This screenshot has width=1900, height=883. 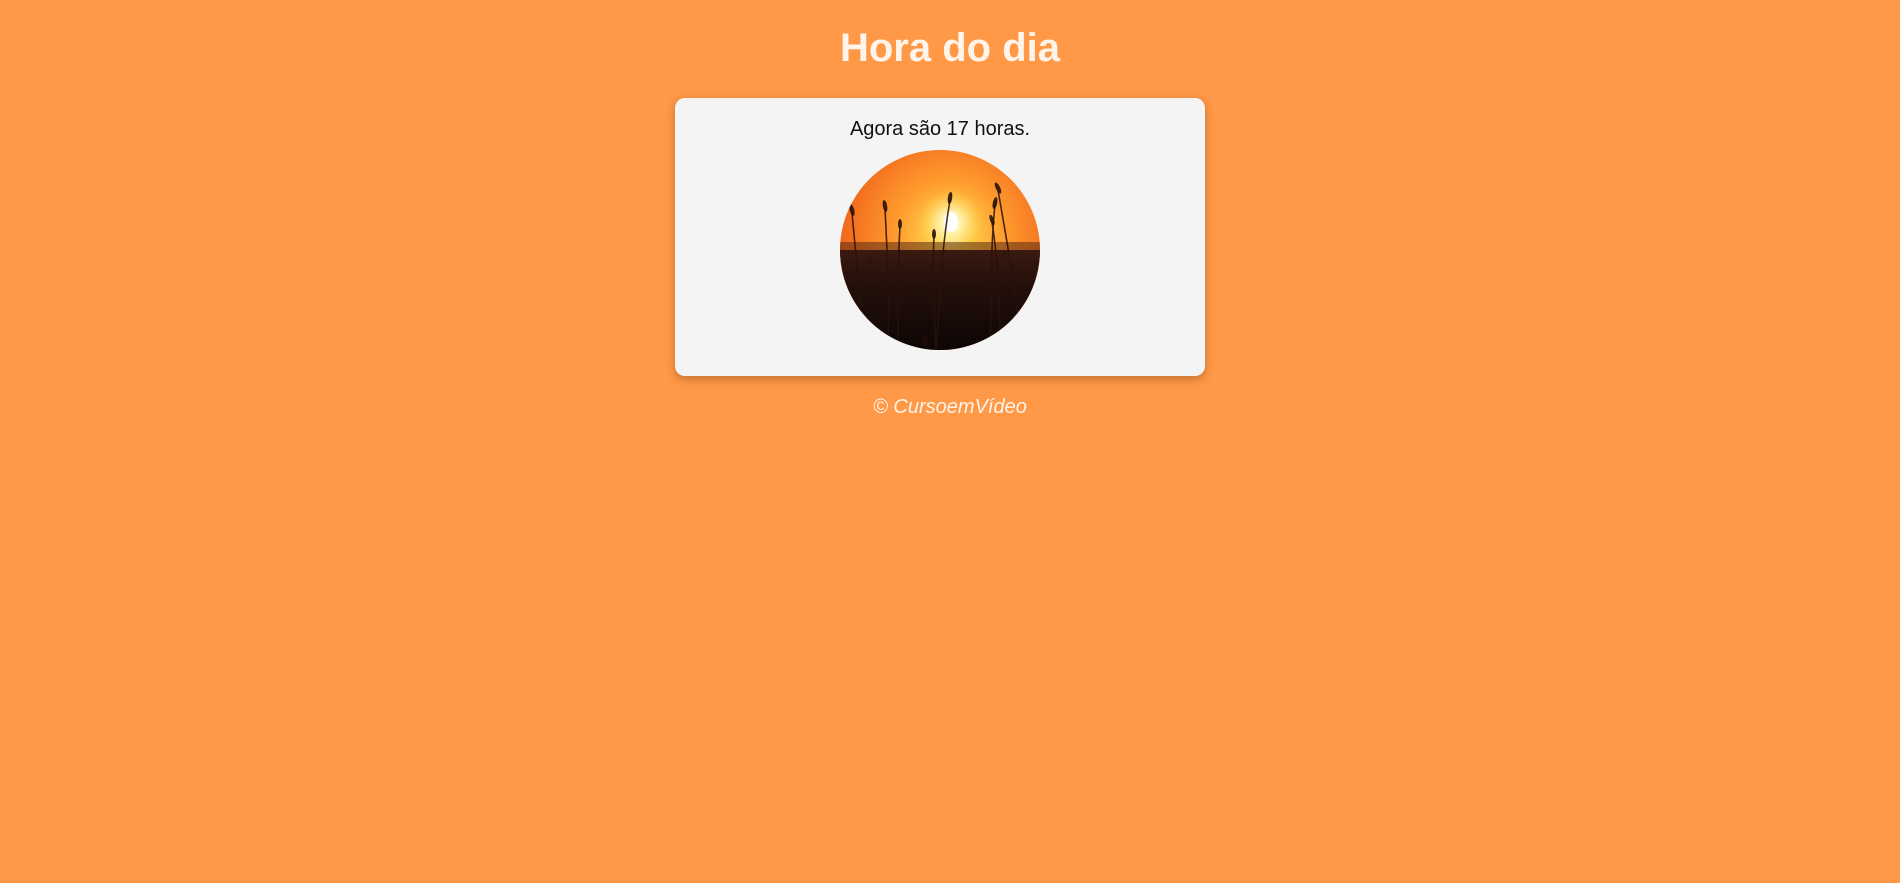 What do you see at coordinates (950, 407) in the screenshot?
I see `footer-credit: © CursoemVídeo` at bounding box center [950, 407].